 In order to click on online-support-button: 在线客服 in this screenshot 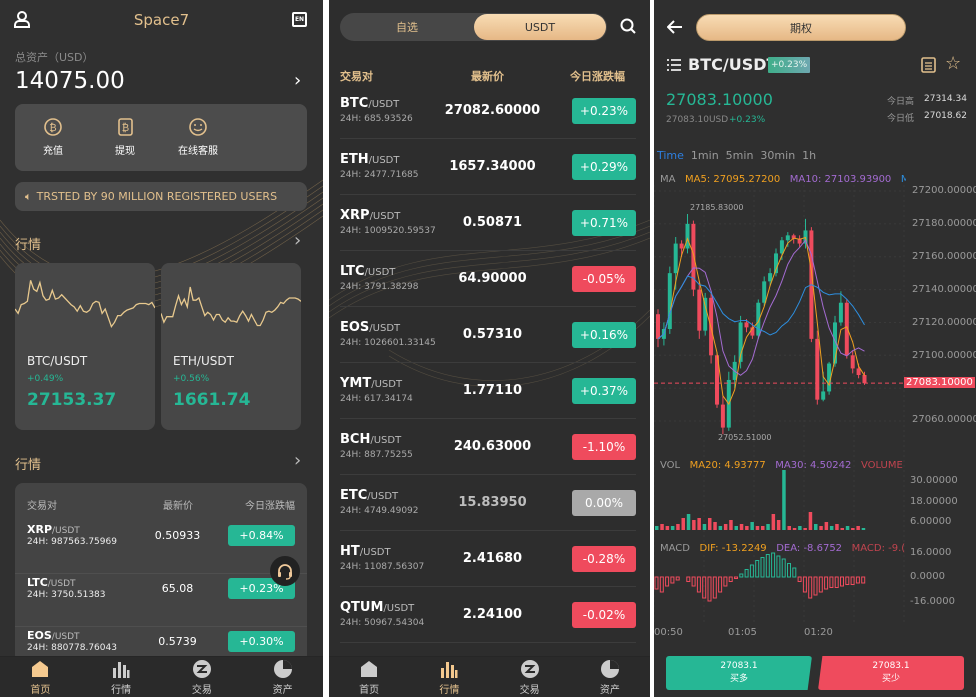, I will do `click(198, 136)`.